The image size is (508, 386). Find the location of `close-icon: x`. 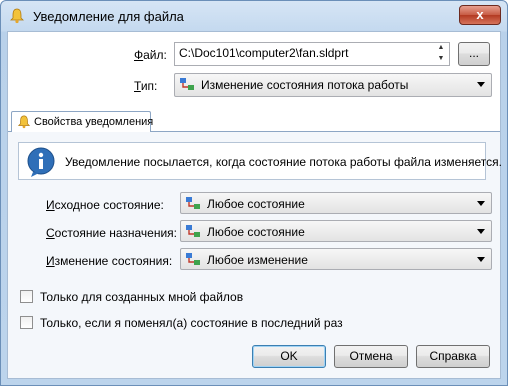

close-icon: x is located at coordinates (480, 14).